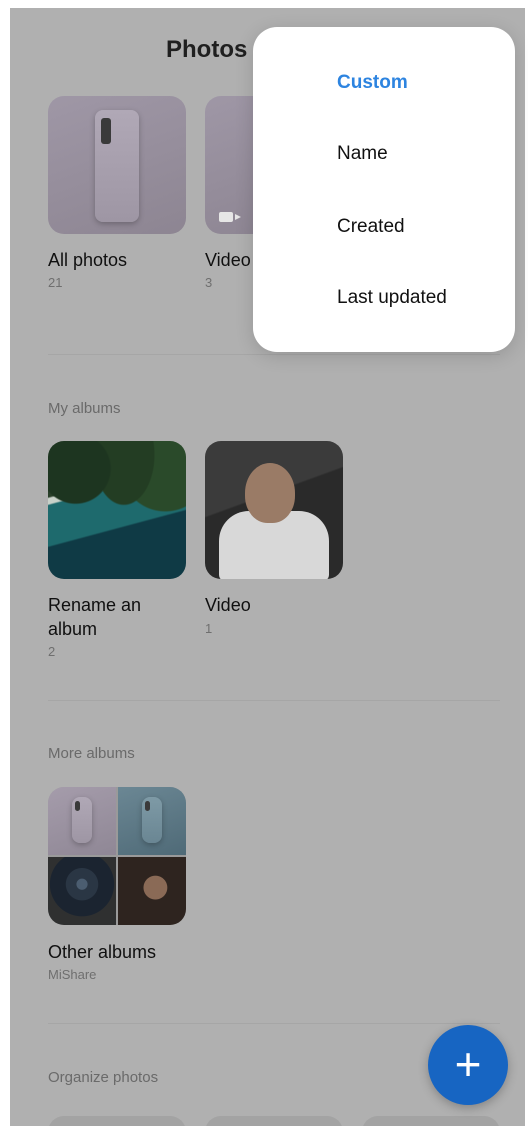  I want to click on album-count-all-photos: 21, so click(55, 282).